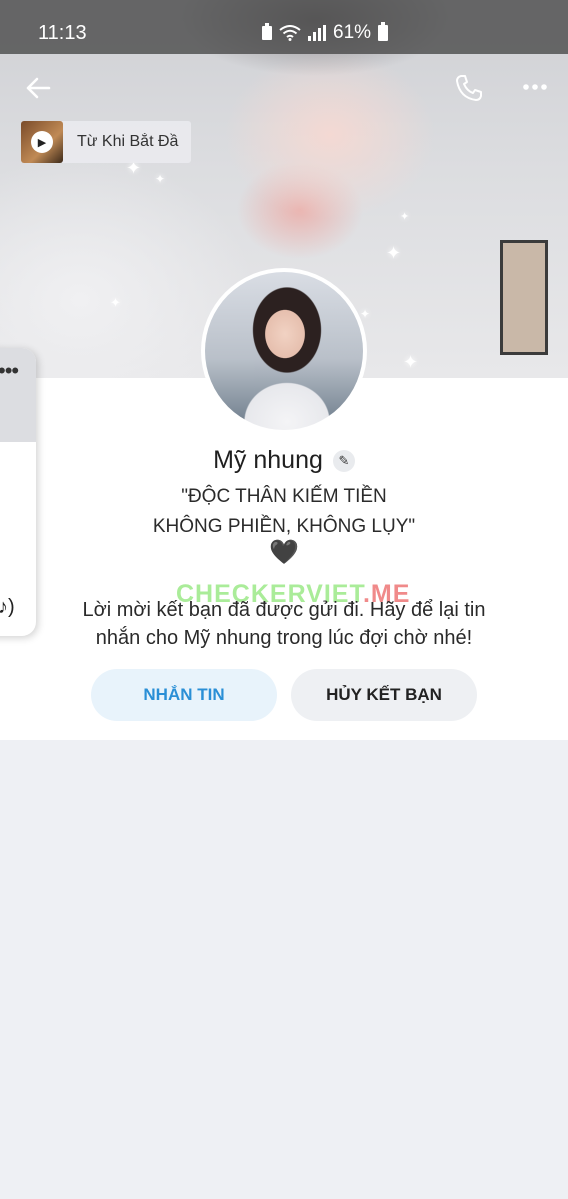 This screenshot has height=1199, width=568. I want to click on notice-line: nhắn cho Mỹ nhung trong lúc đợi chờ nhé!, so click(284, 638).